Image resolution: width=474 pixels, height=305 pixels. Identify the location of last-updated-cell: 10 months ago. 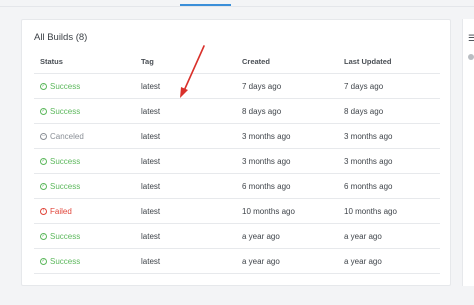
(370, 211).